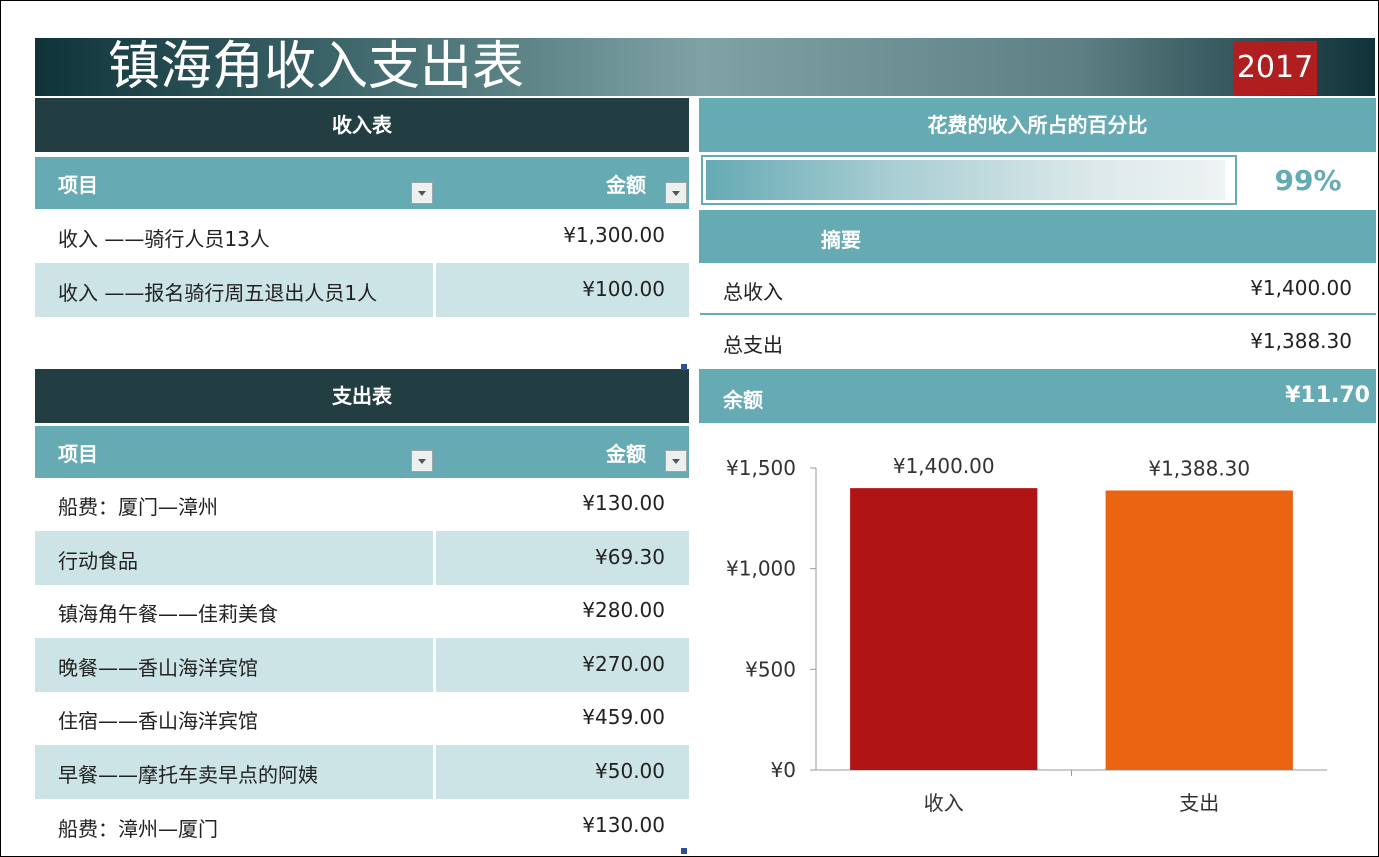 Image resolution: width=1379 pixels, height=857 pixels. Describe the element at coordinates (362, 504) in the screenshot. I see `table-row: 船费：厦门—漳州 ¥130.00` at that location.